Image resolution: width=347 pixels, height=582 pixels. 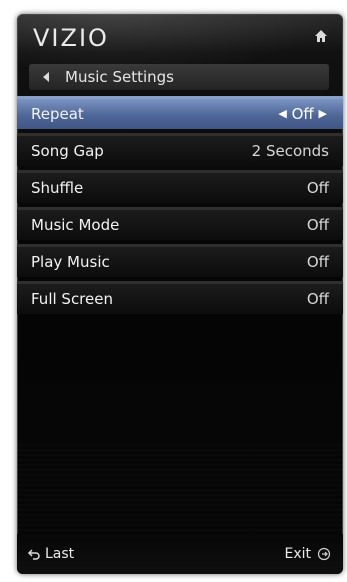 I want to click on menu-item-value: ◀ Off ▶, so click(x=302, y=114).